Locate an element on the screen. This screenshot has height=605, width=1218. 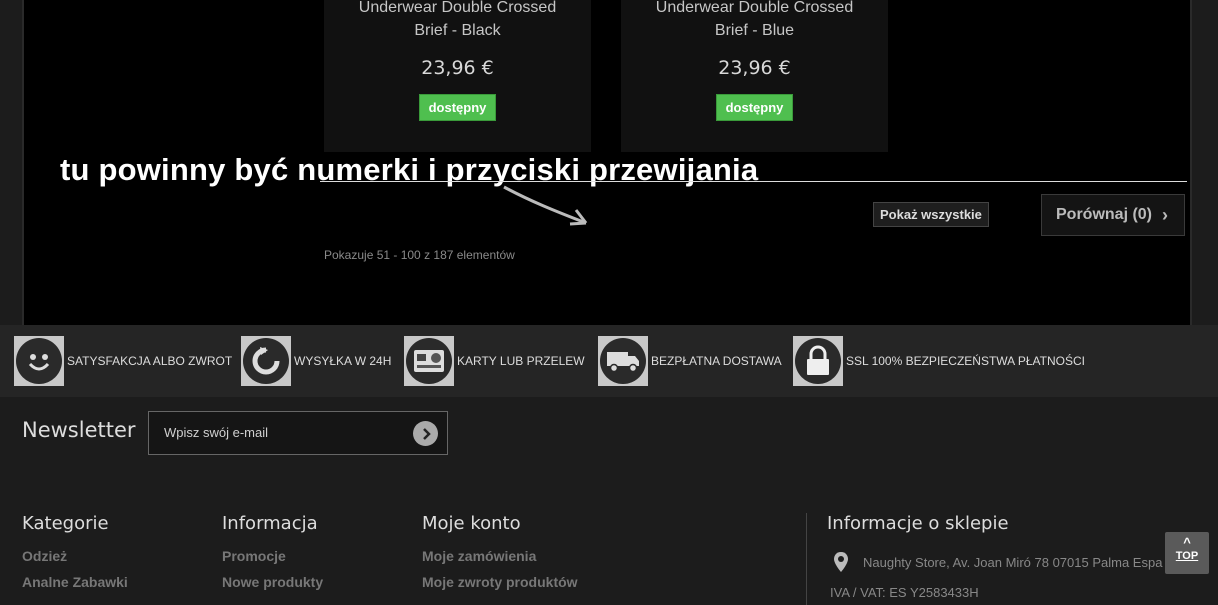
feature-label: WYSYŁKA W 24H is located at coordinates (343, 361).